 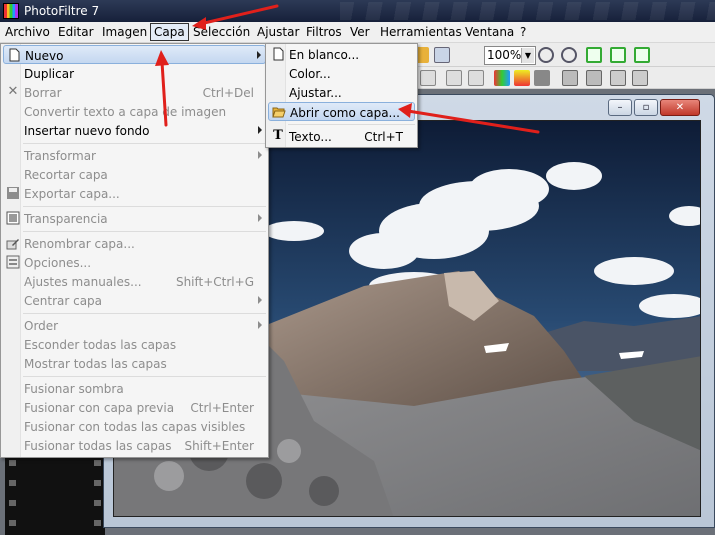 I want to click on menu-item-mostrar: Mostrar todas las capas, so click(x=134, y=363).